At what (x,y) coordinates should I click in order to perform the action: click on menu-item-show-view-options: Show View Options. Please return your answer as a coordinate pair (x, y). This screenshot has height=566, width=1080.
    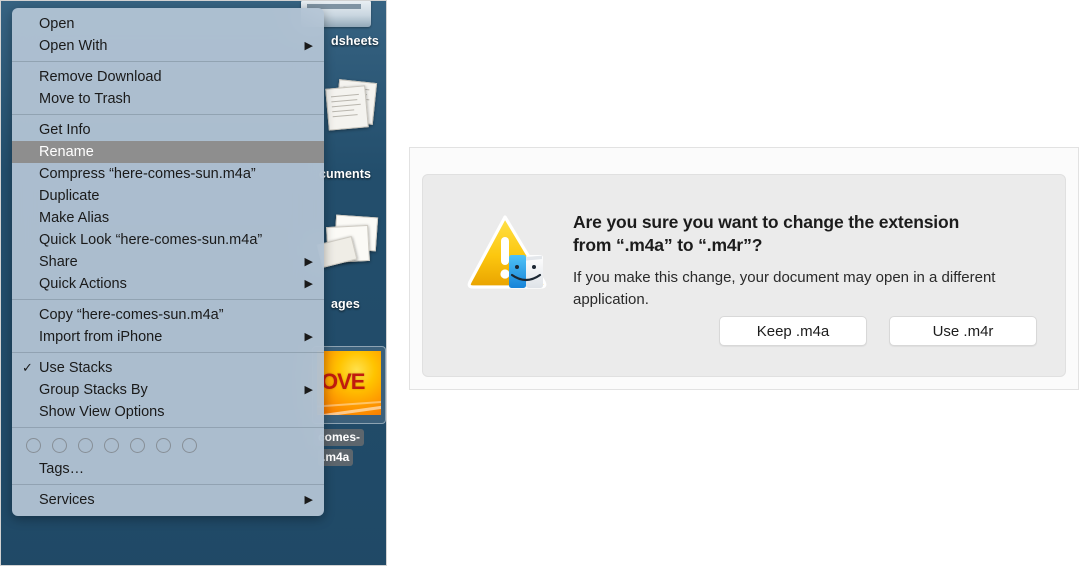
    Looking at the image, I should click on (168, 412).